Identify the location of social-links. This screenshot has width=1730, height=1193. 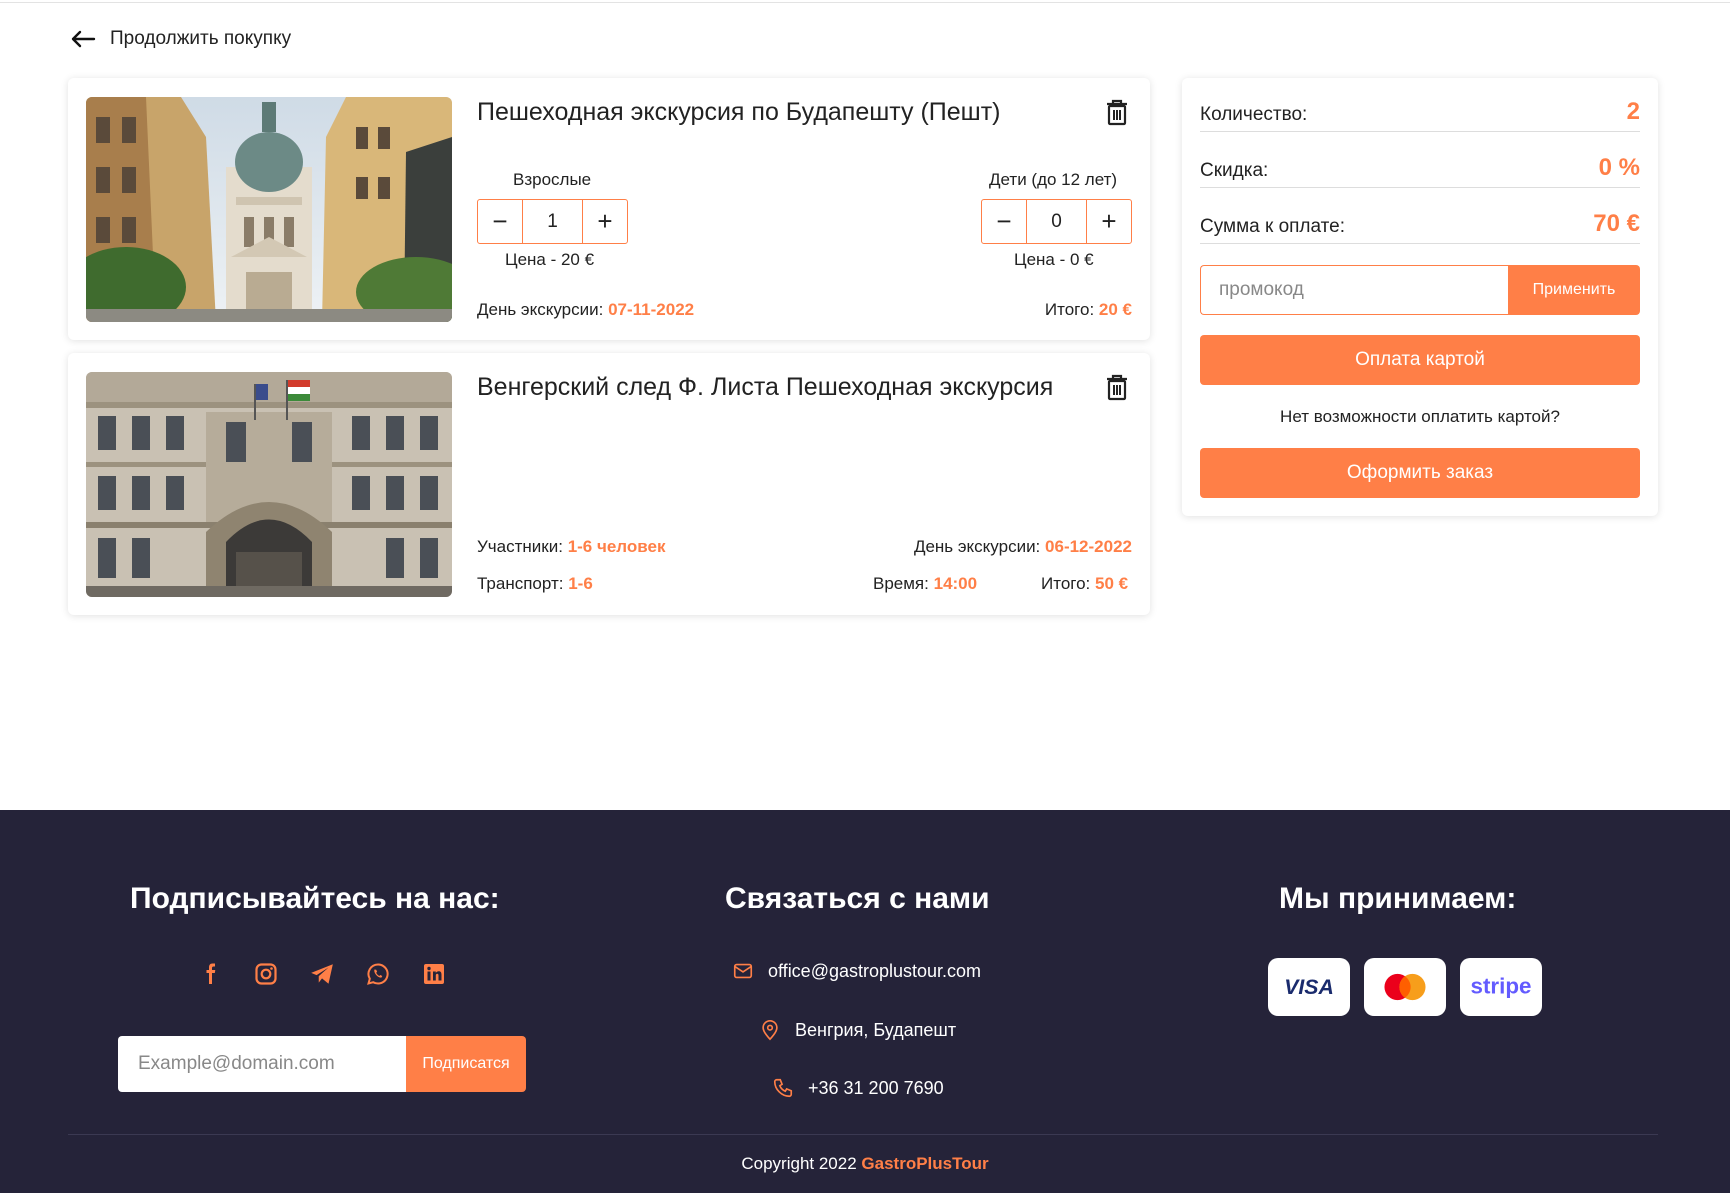
(322, 974).